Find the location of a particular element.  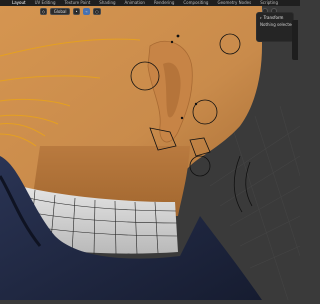

orientation-label: Global is located at coordinates (60, 11).